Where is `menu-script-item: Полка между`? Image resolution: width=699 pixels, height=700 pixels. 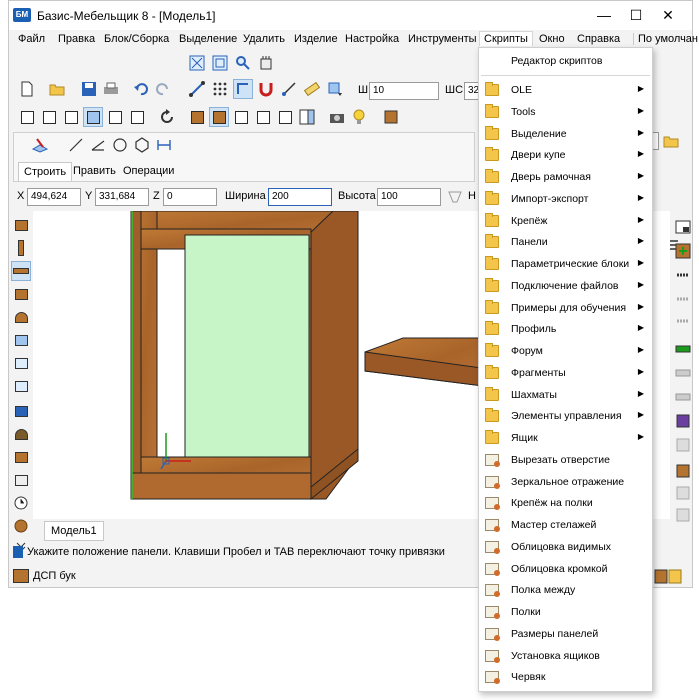 menu-script-item: Полка между is located at coordinates (565, 590).